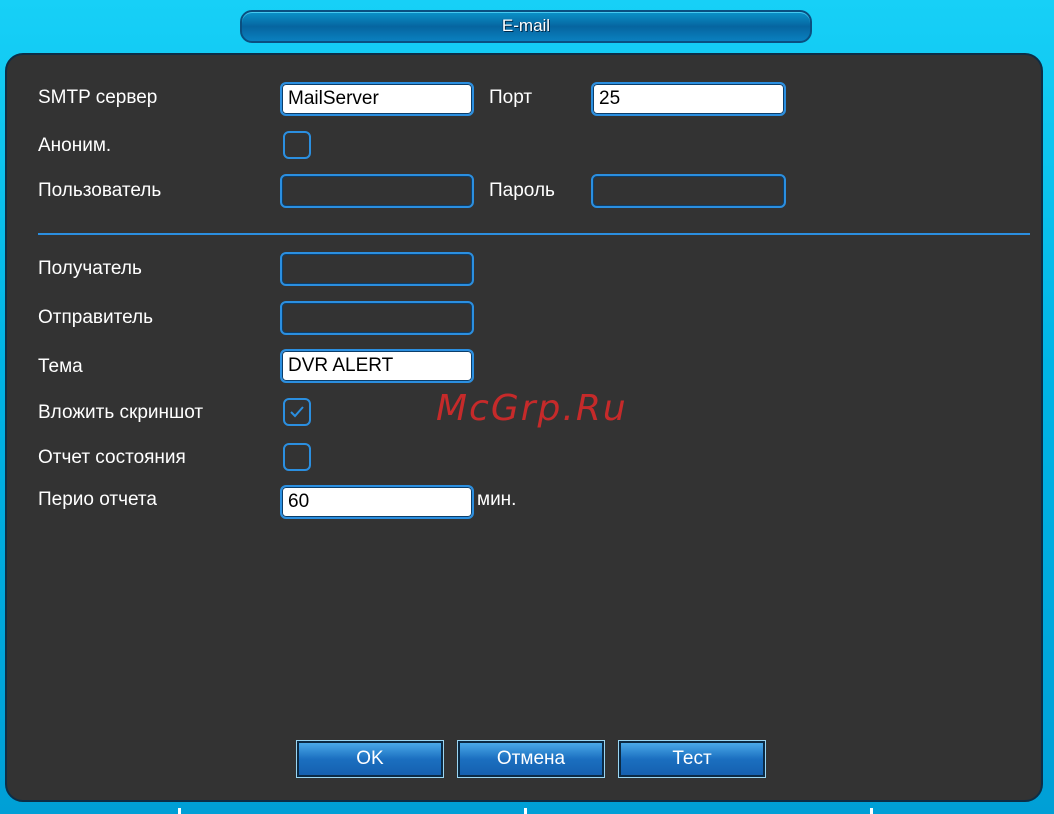  Describe the element at coordinates (370, 759) in the screenshot. I see `ok-button: OK` at that location.